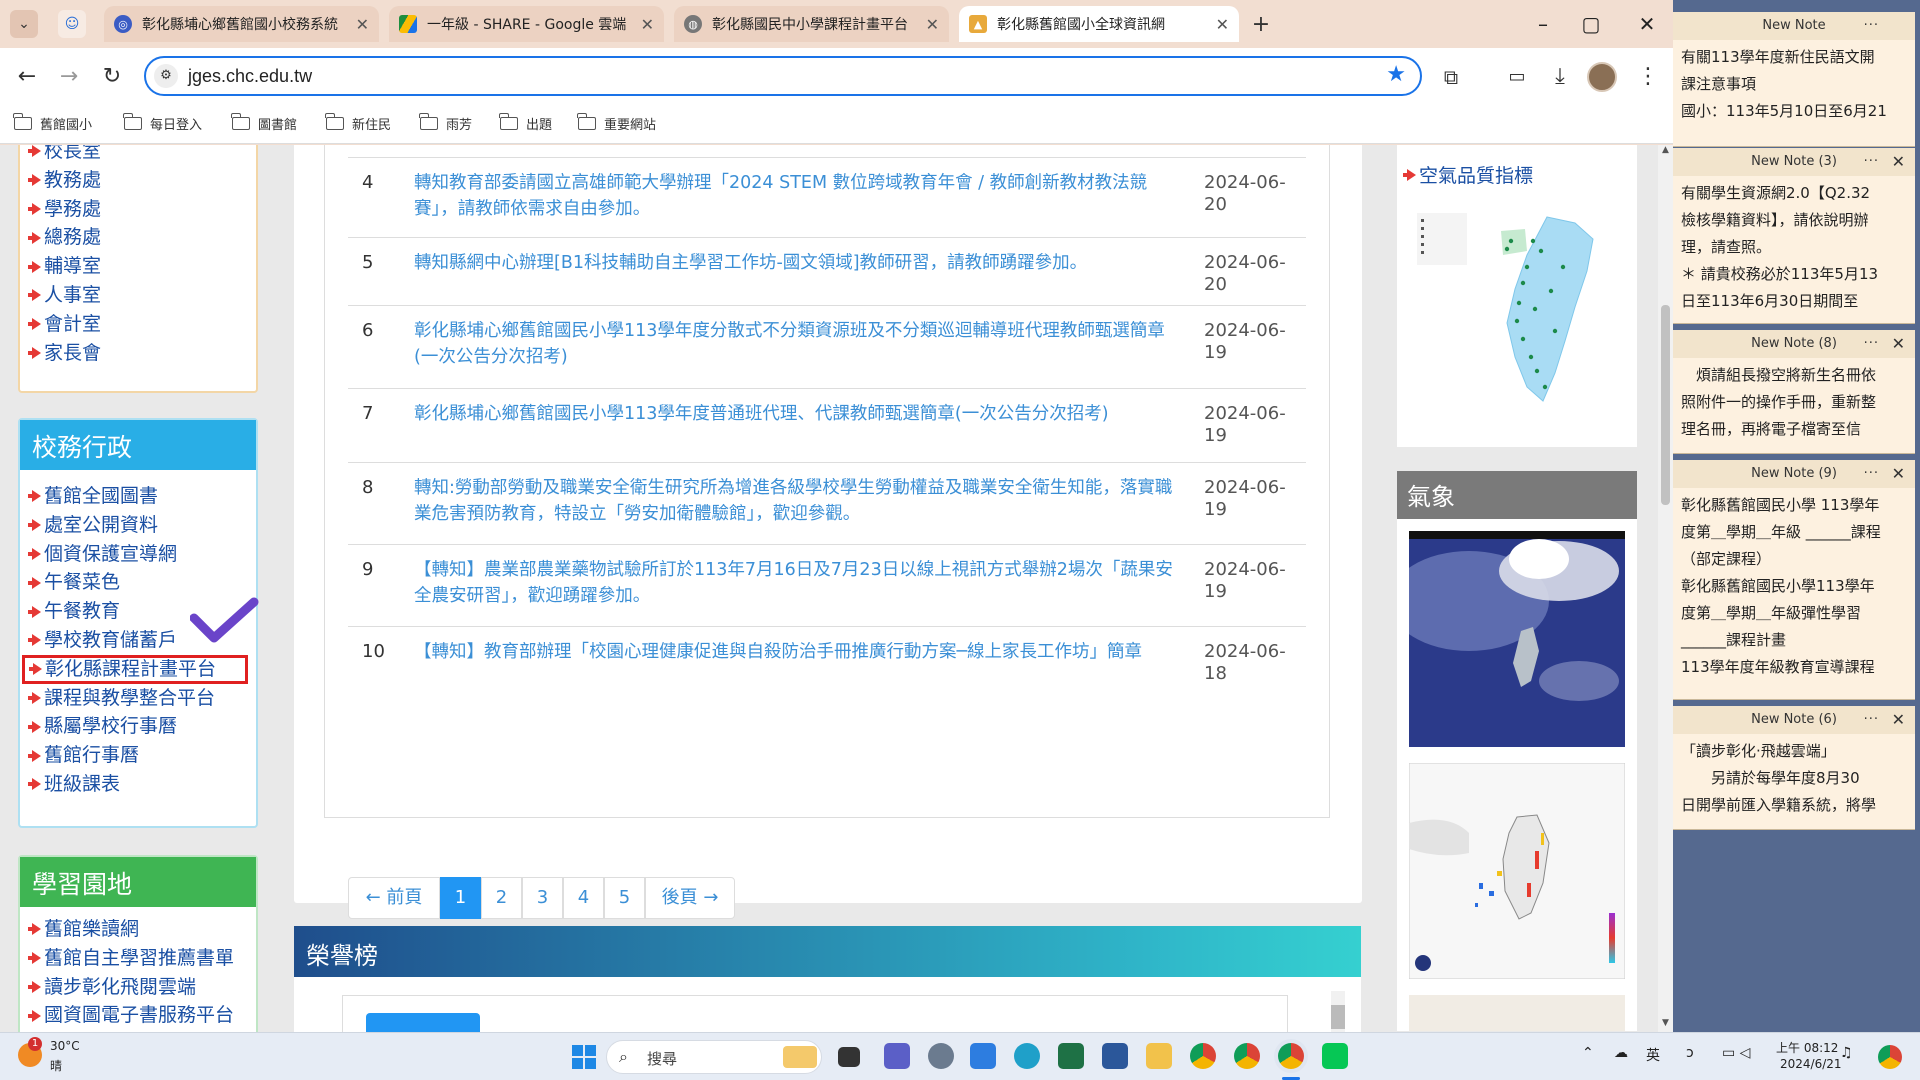  I want to click on page-4-button: 4, so click(583, 898).